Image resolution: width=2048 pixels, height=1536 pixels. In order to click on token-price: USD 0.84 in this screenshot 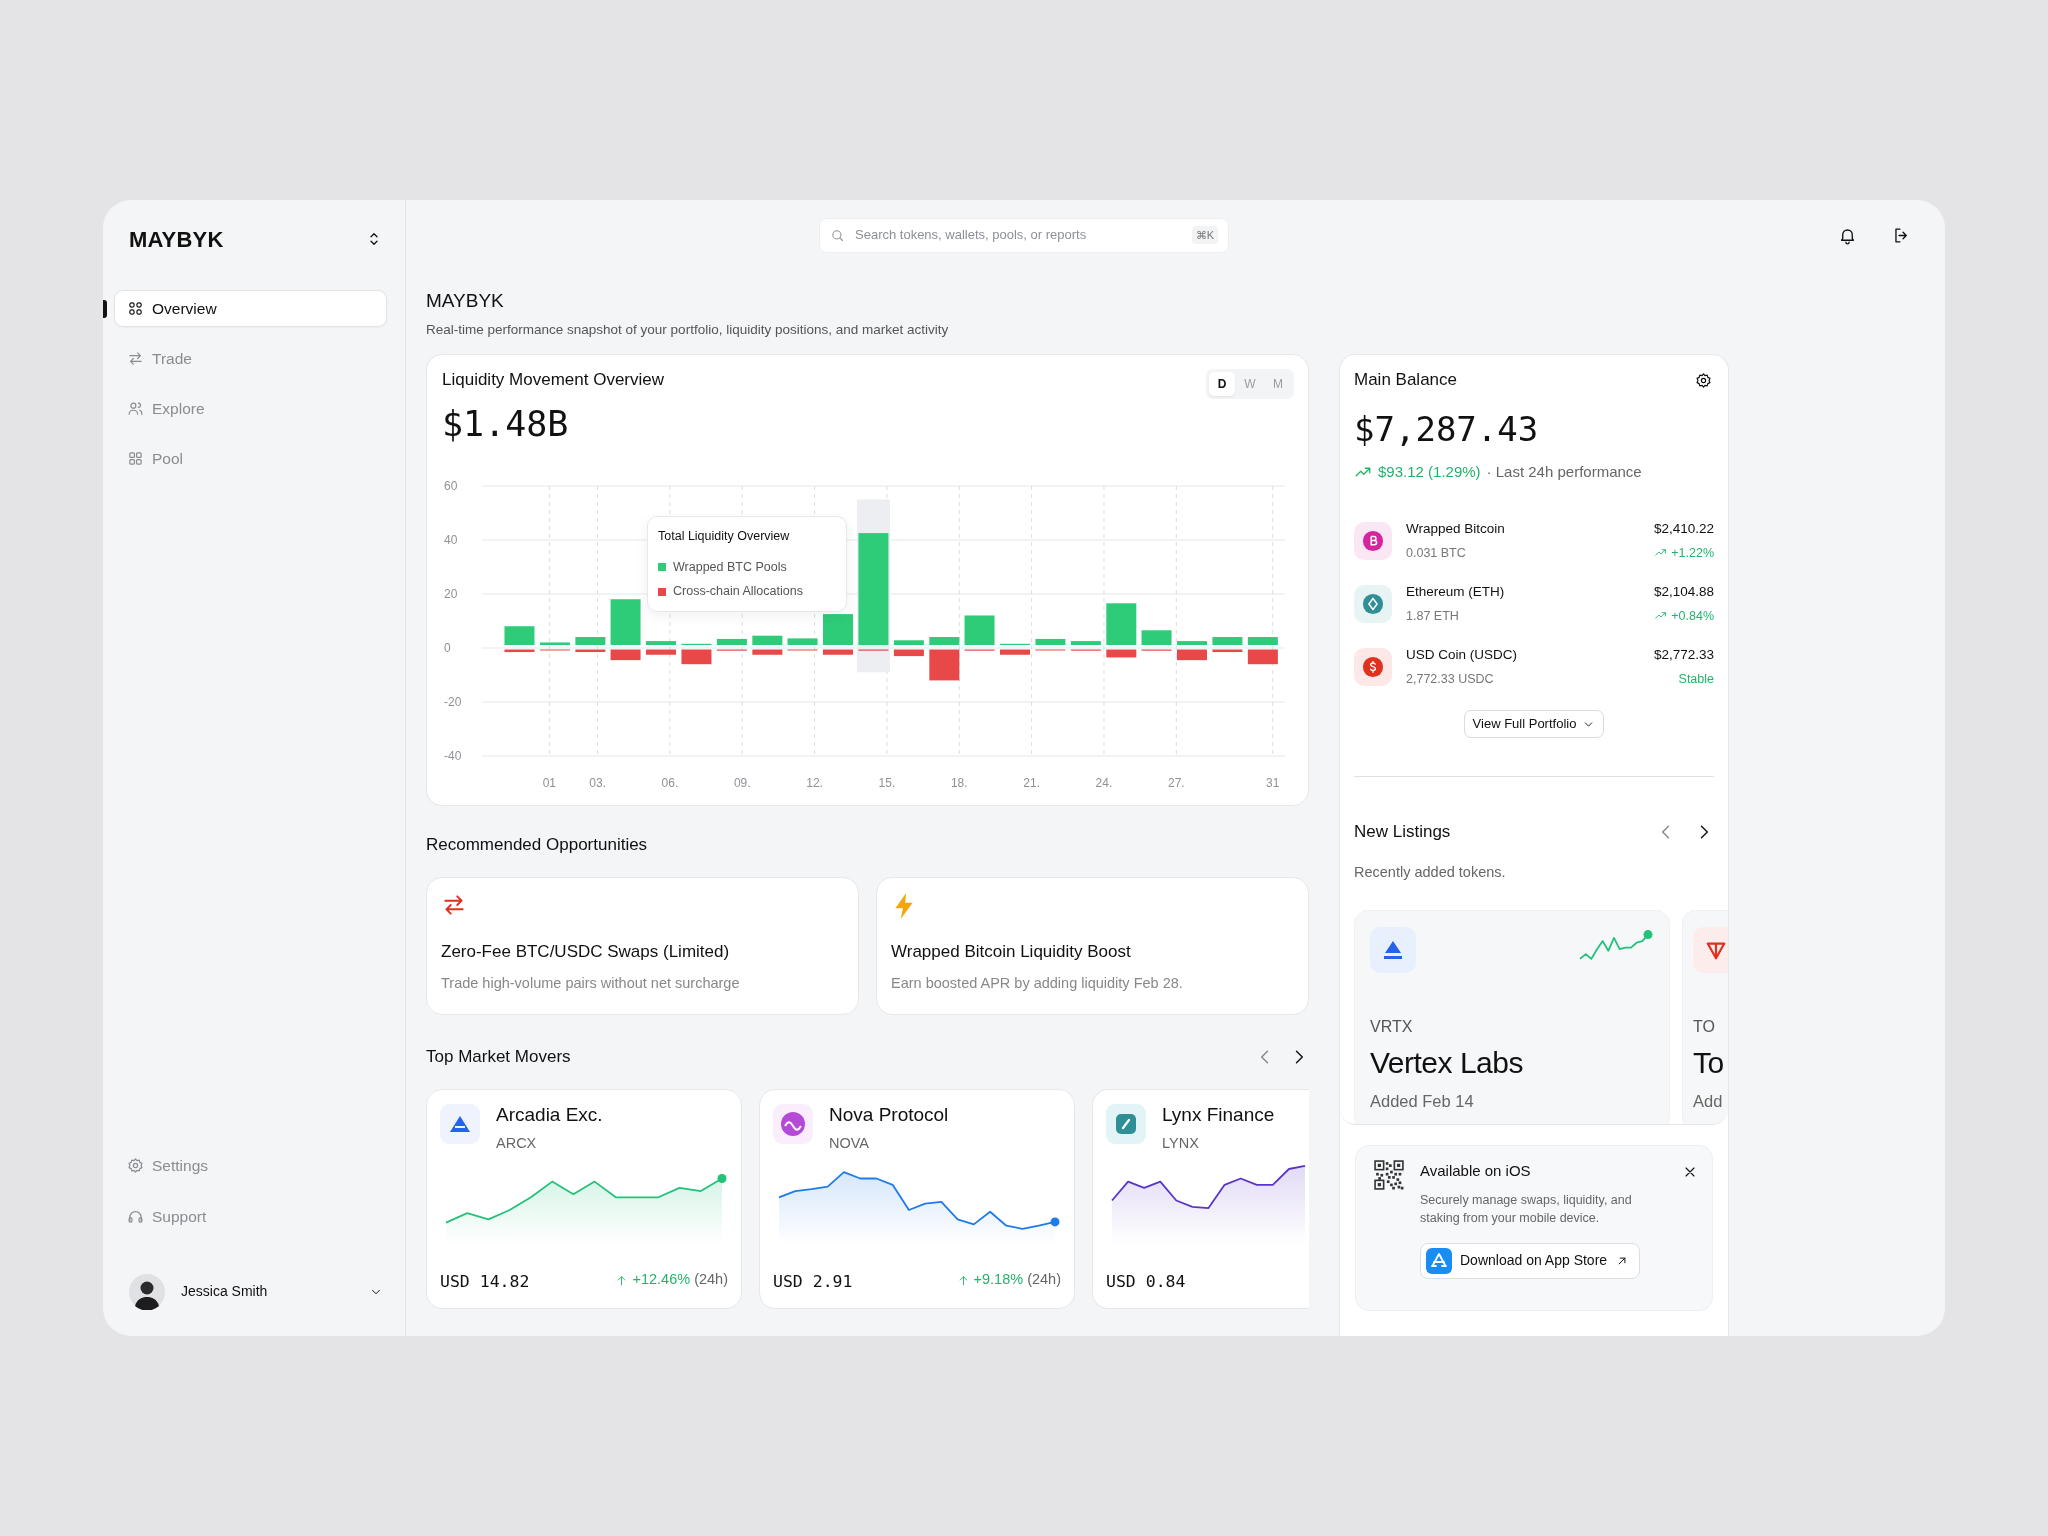, I will do `click(1146, 1281)`.